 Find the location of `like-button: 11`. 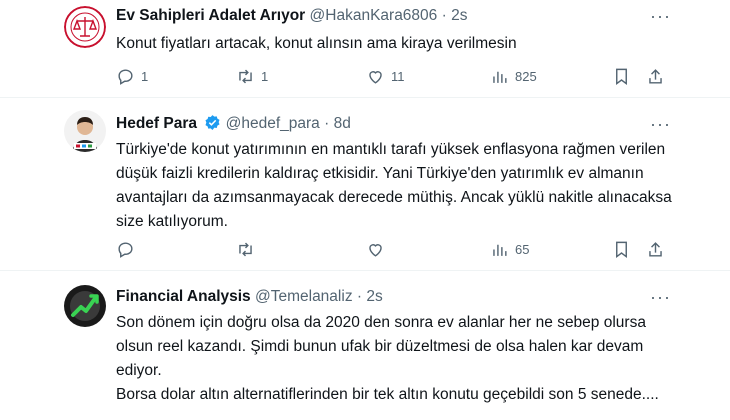

like-button: 11 is located at coordinates (385, 76).